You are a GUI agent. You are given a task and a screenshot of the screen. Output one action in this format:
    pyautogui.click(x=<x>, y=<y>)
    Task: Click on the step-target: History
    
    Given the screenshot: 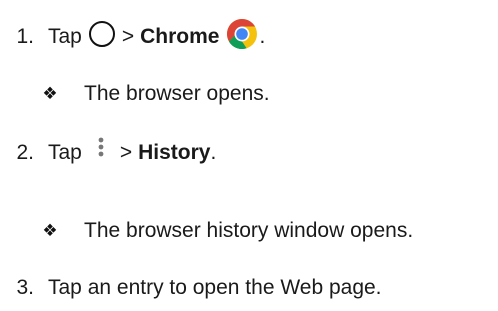 What is the action you would take?
    pyautogui.click(x=174, y=152)
    